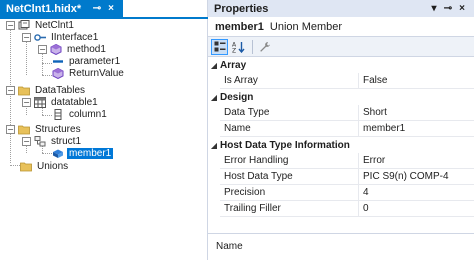 This screenshot has height=260, width=474. Describe the element at coordinates (88, 114) in the screenshot. I see `tree-label: column1` at that location.